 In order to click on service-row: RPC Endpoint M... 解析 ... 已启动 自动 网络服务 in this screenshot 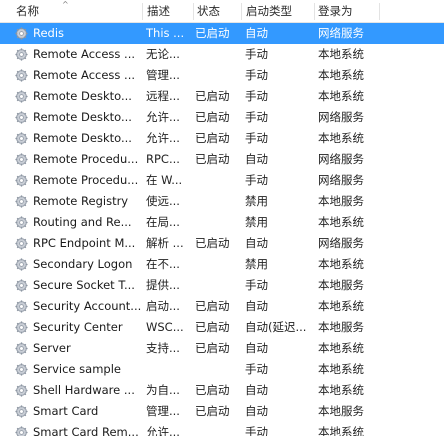, I will do `click(222, 243)`.